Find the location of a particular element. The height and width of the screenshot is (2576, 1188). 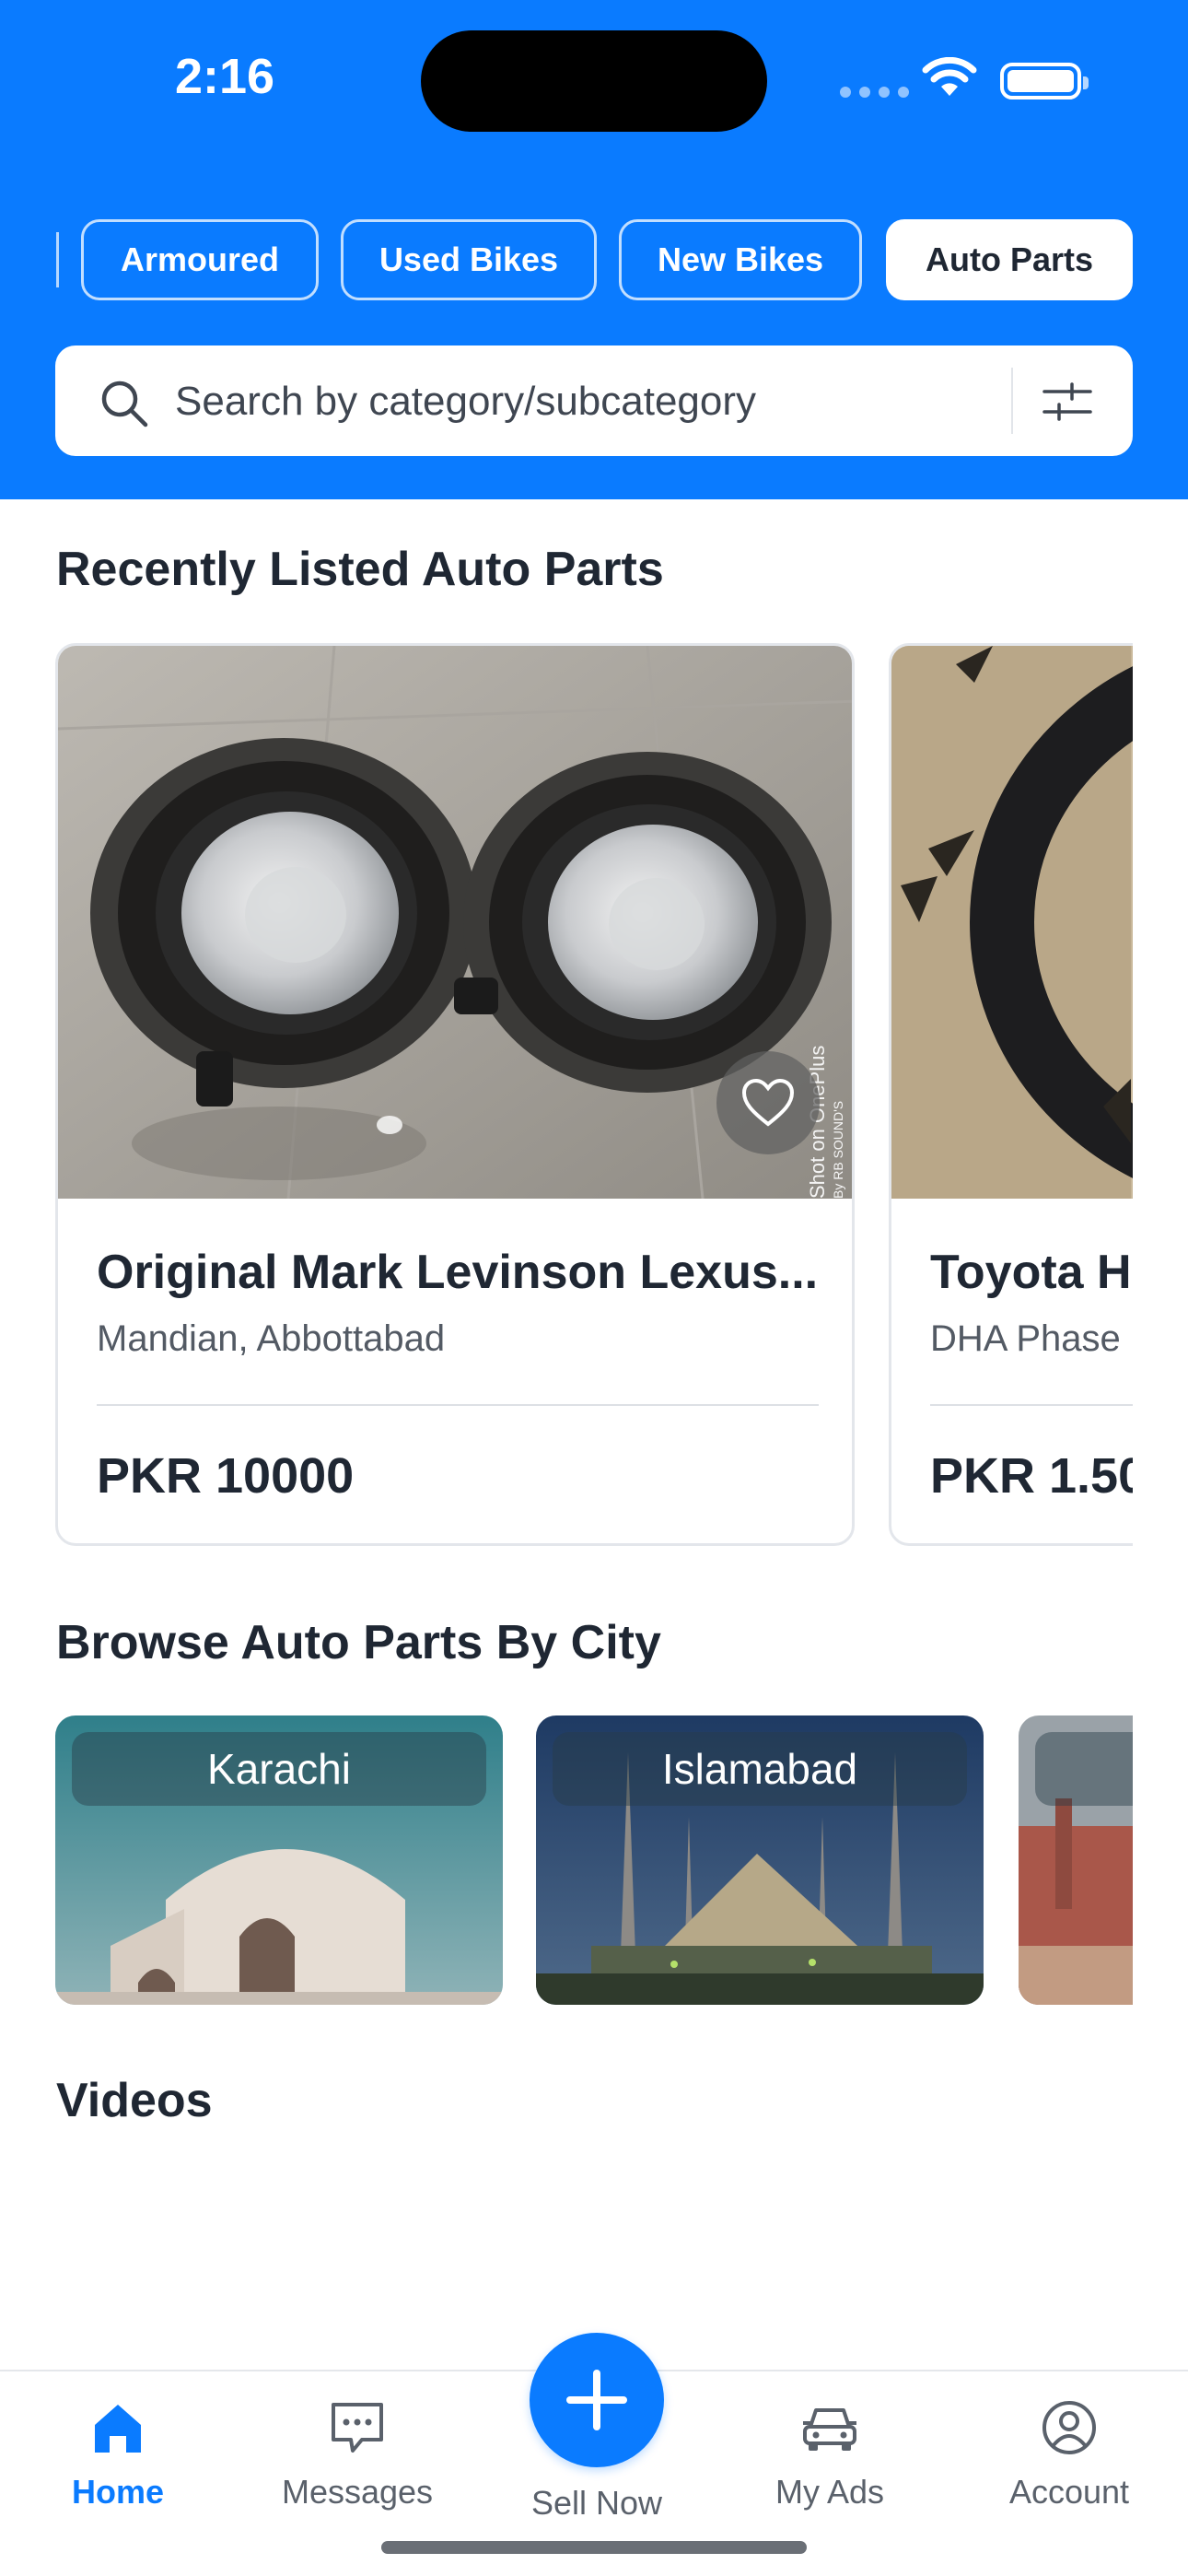

wifi-icon is located at coordinates (949, 76).